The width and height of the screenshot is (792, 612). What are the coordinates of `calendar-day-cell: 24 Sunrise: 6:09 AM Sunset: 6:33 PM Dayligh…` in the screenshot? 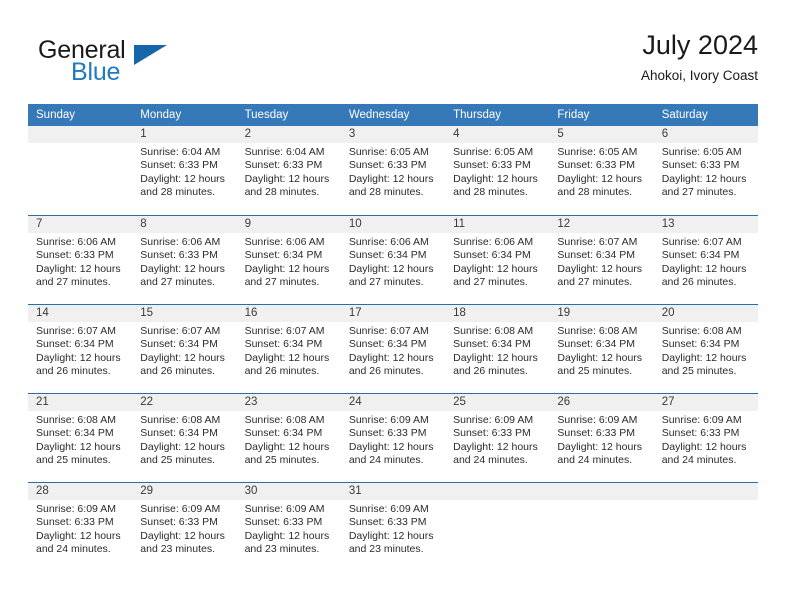 It's located at (393, 438).